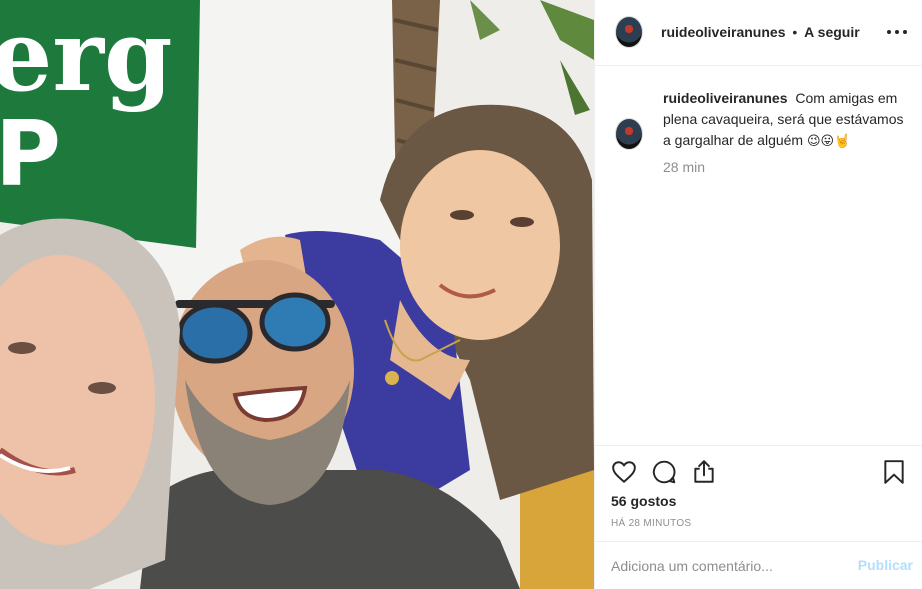 The image size is (922, 589). I want to click on comment-icon, so click(664, 472).